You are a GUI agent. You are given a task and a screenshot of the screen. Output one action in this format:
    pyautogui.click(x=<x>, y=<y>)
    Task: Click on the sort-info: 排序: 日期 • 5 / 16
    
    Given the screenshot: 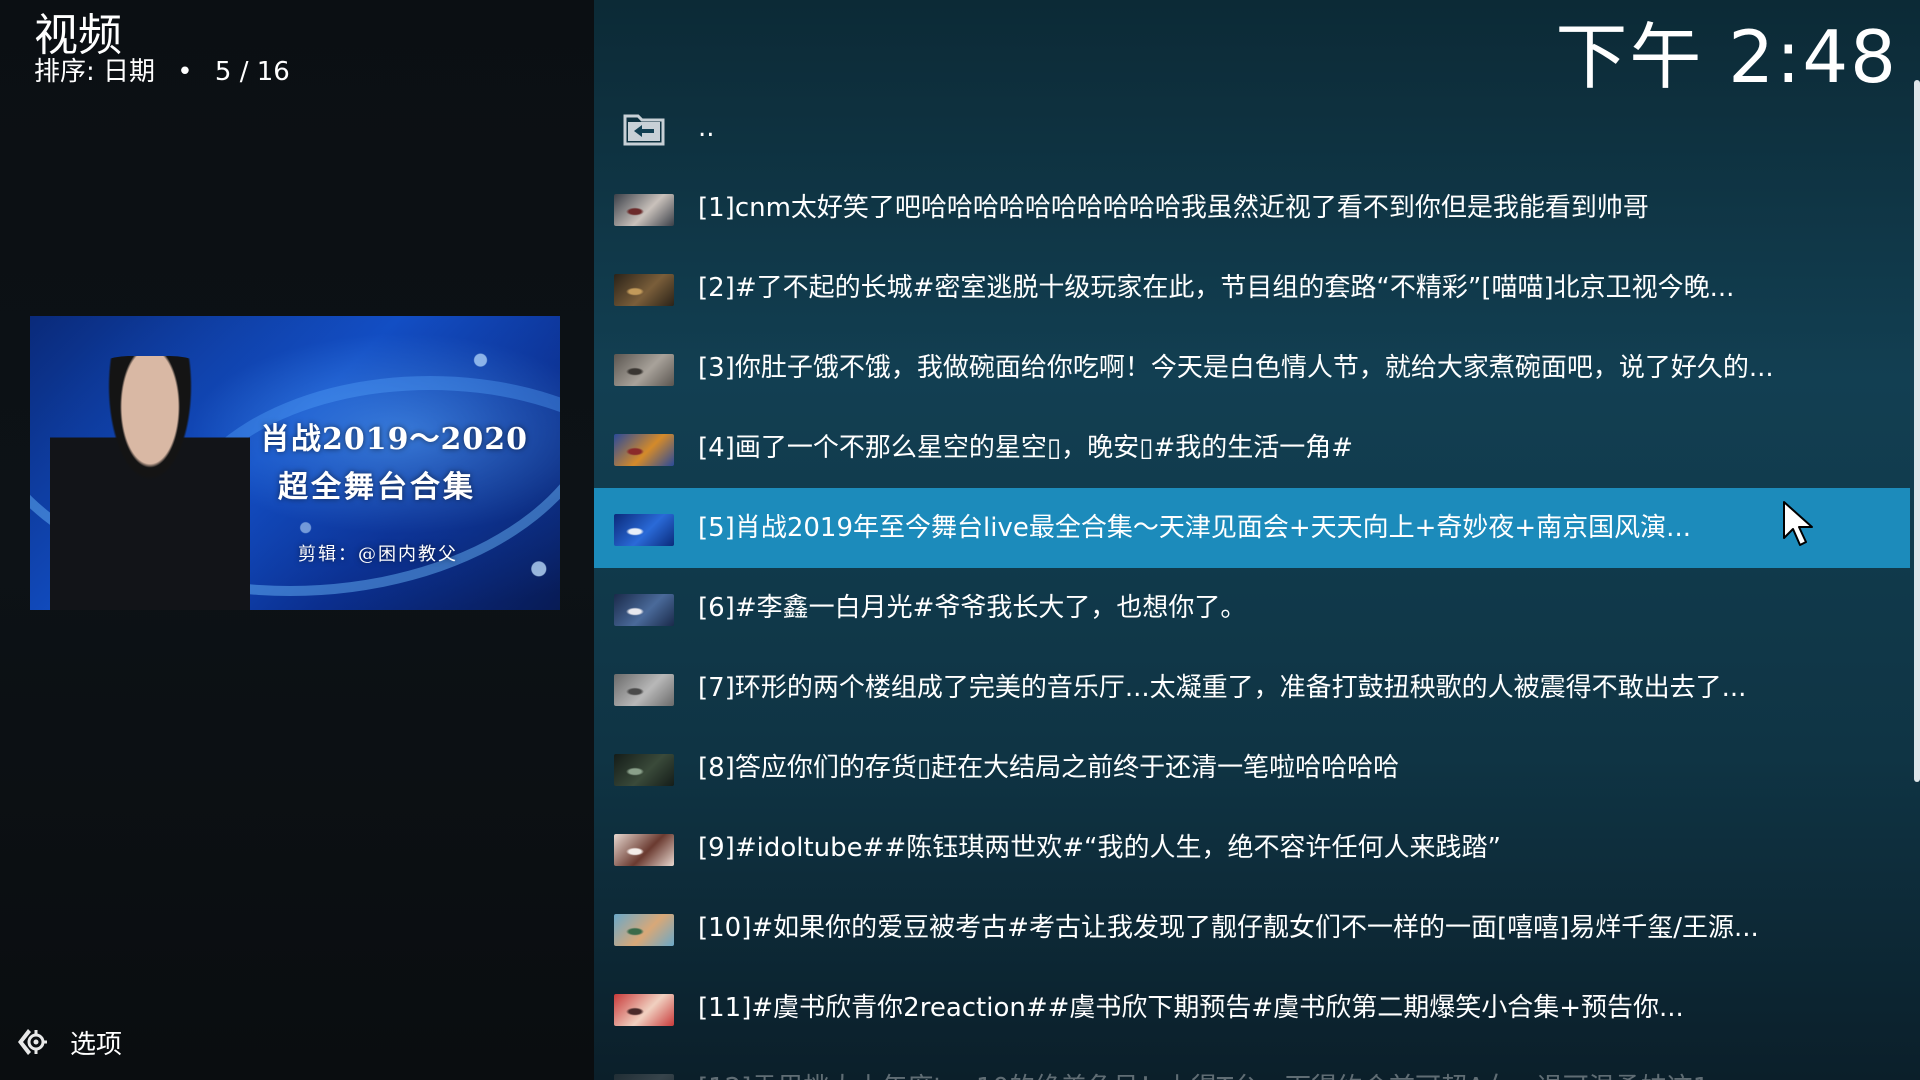 What is the action you would take?
    pyautogui.click(x=162, y=72)
    